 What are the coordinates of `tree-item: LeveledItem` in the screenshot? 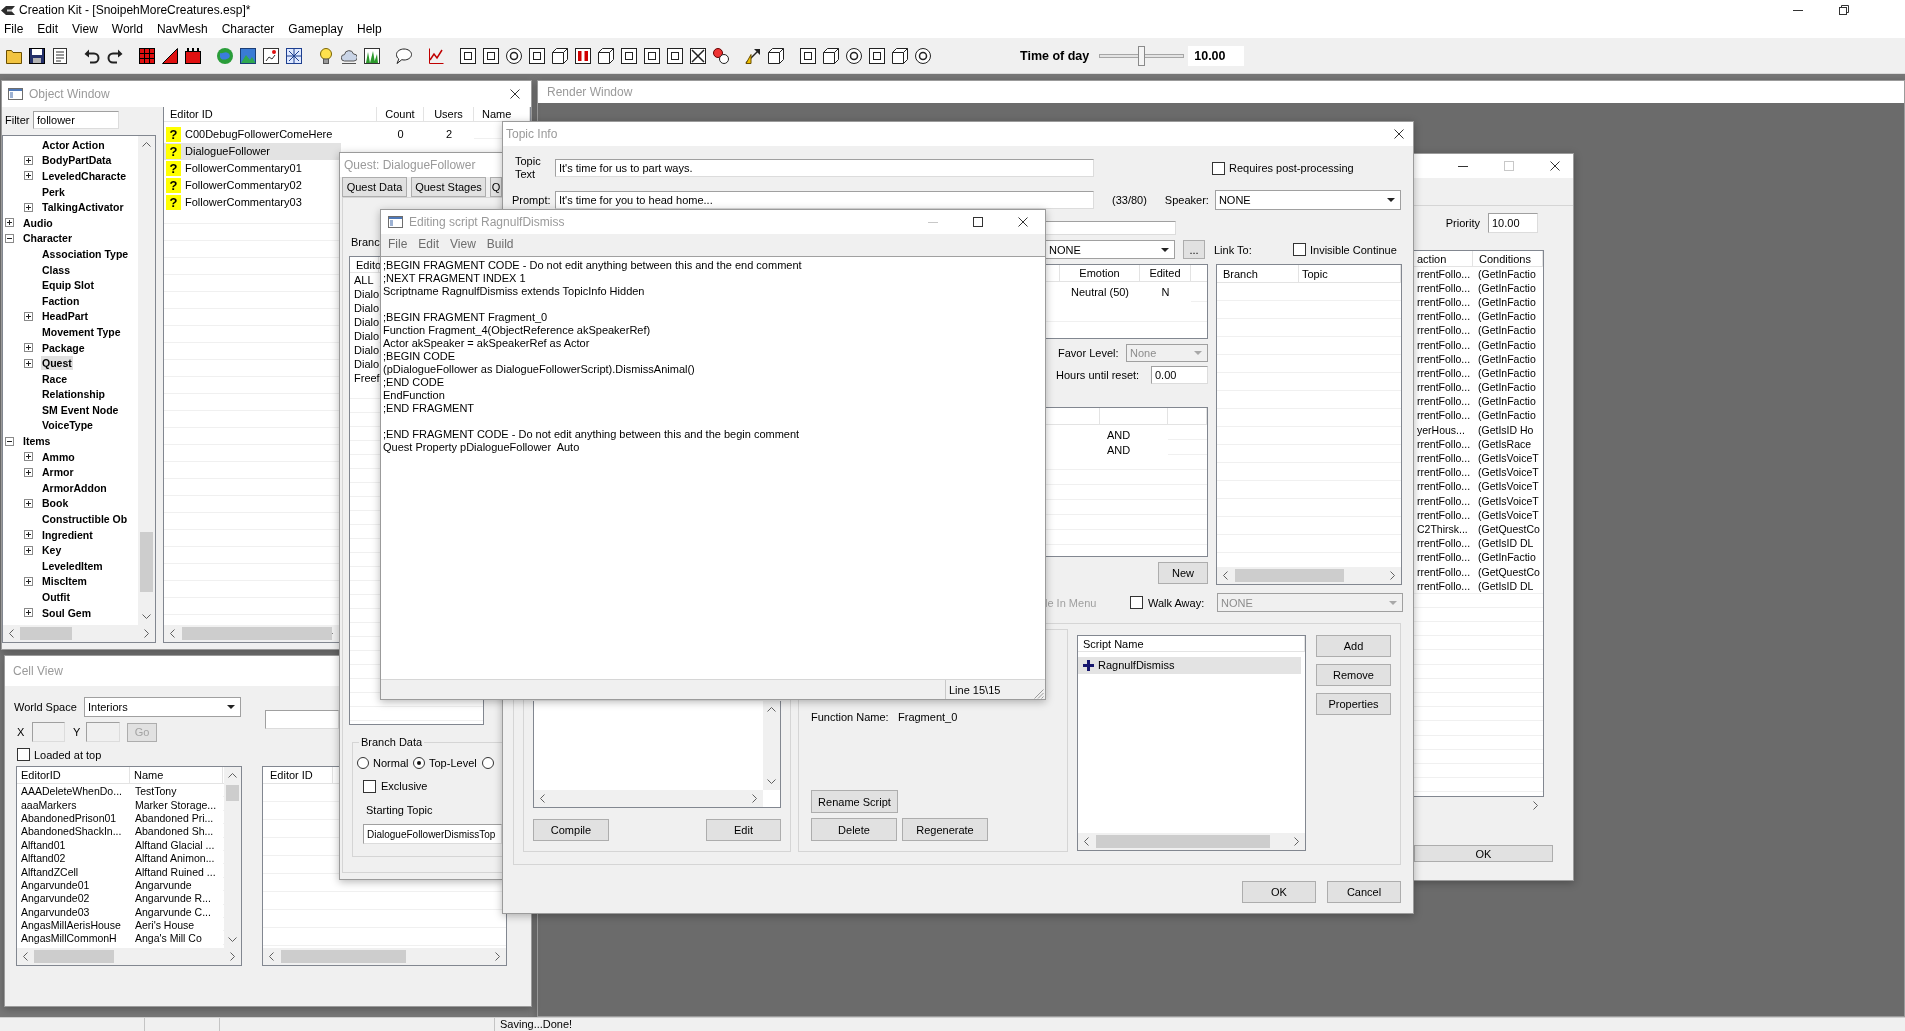 It's located at (72, 565).